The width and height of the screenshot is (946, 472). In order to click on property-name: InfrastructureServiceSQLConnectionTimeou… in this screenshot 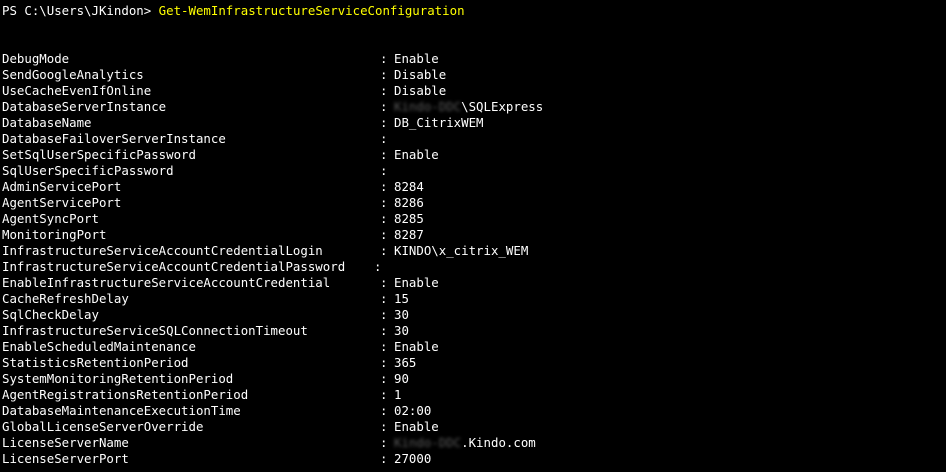, I will do `click(155, 330)`.